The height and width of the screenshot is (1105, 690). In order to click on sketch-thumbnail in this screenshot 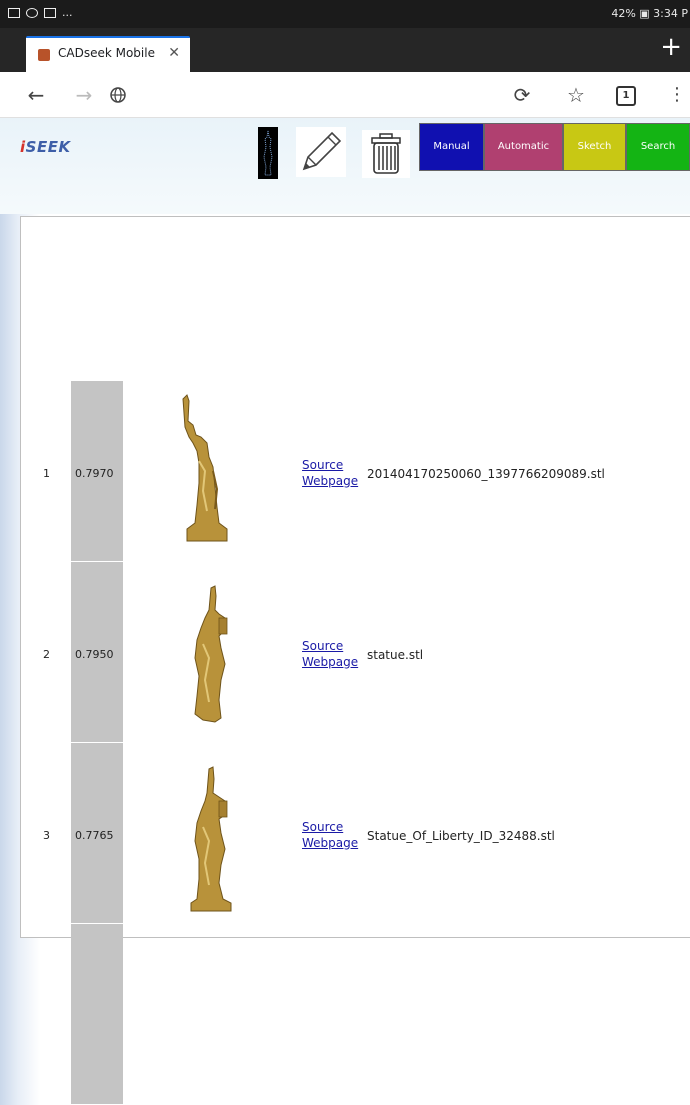, I will do `click(268, 153)`.